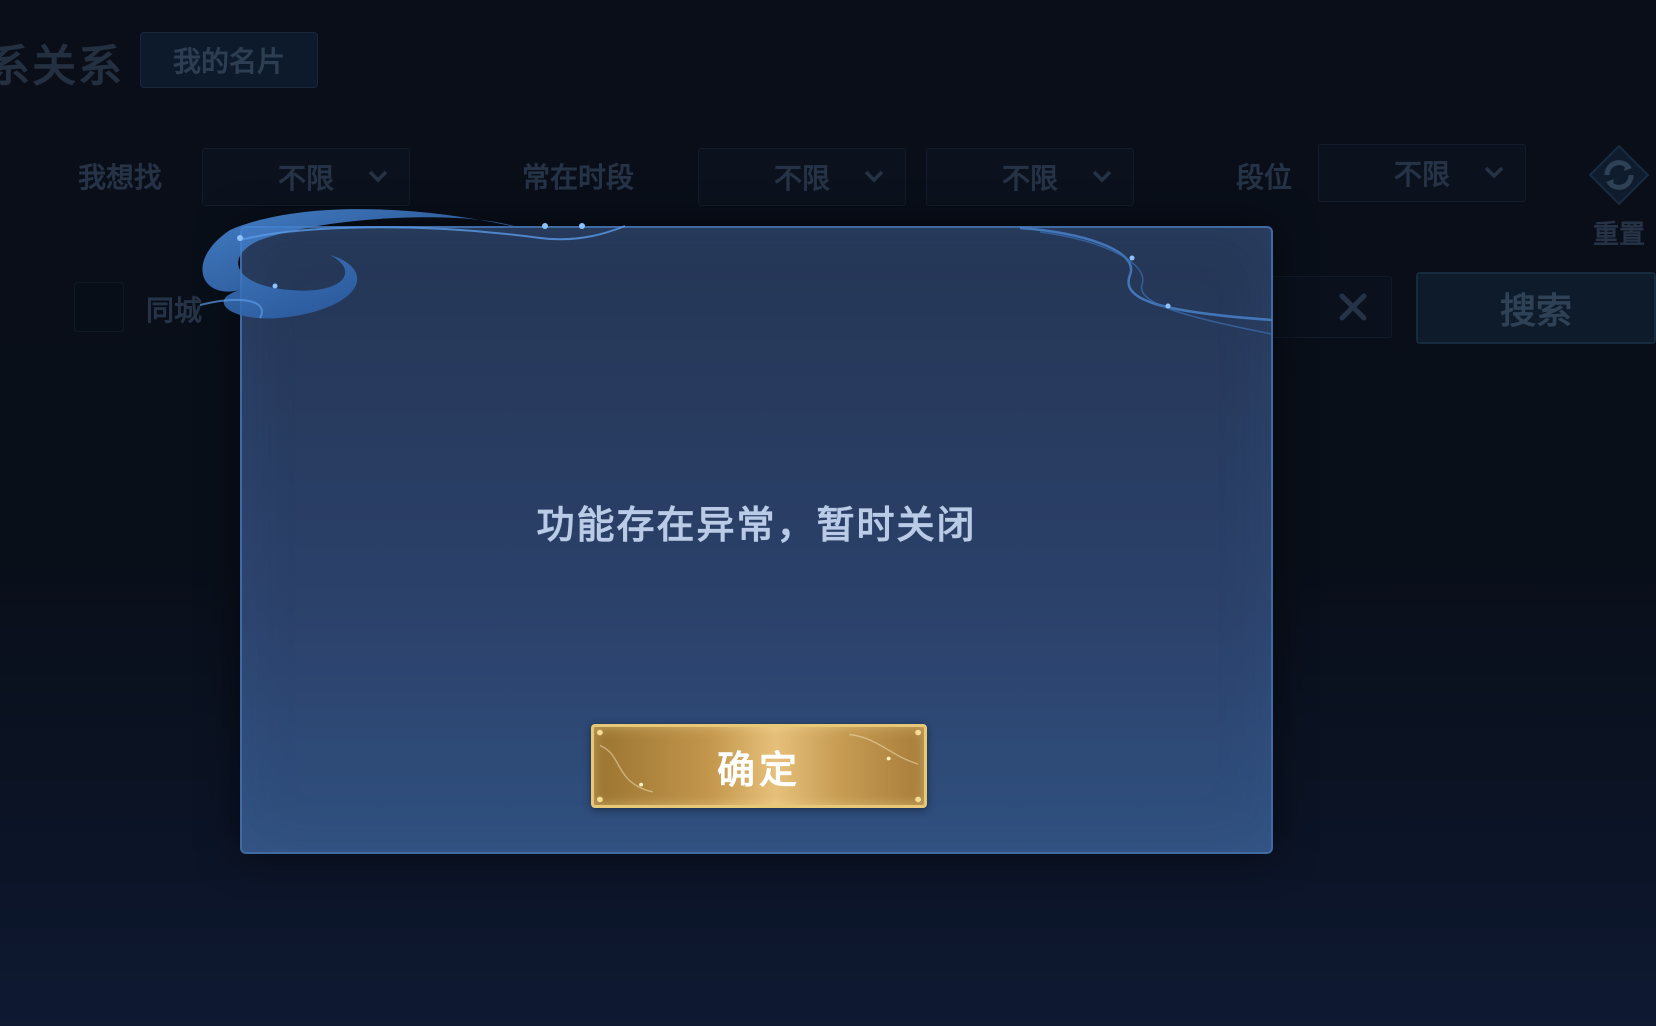 This screenshot has width=1656, height=1026. I want to click on time-label: 常在时段, so click(578, 177).